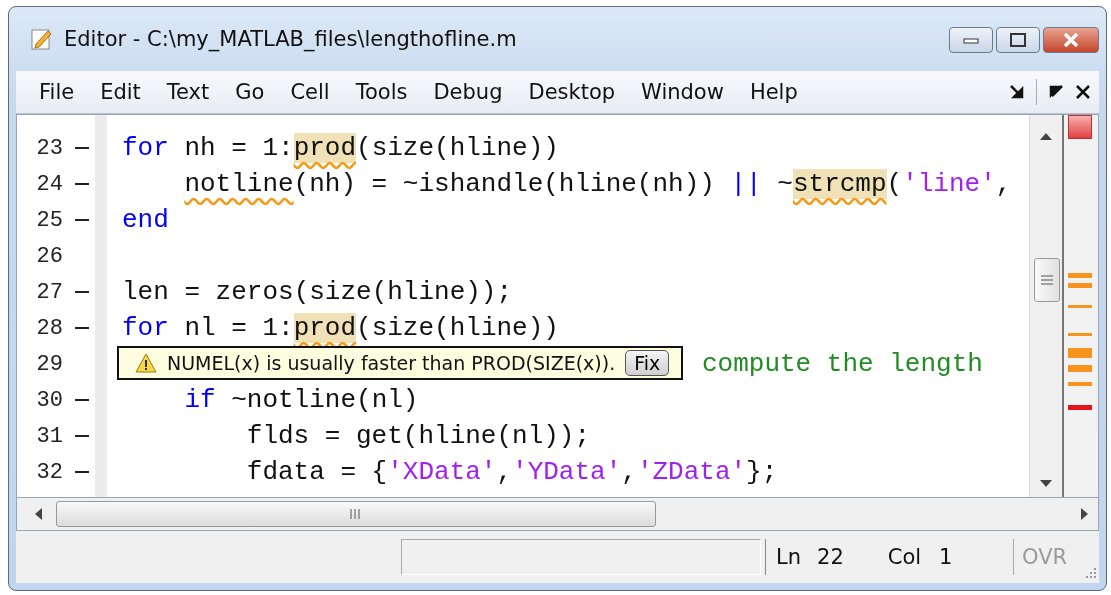 This screenshot has width=1111, height=595. What do you see at coordinates (310, 92) in the screenshot?
I see `menu-item: Cell` at bounding box center [310, 92].